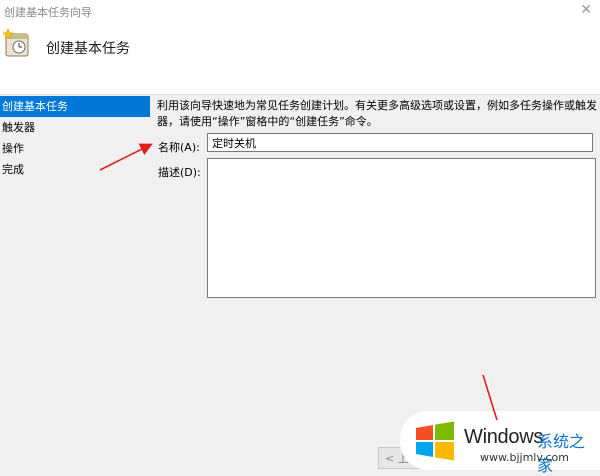 The height and width of the screenshot is (476, 600). Describe the element at coordinates (400, 142) in the screenshot. I see `name-input` at that location.